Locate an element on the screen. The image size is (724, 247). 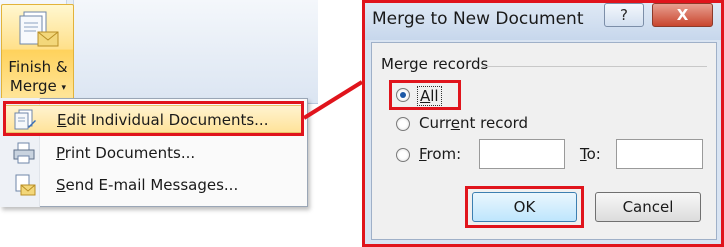
highlight-box-all is located at coordinates (425, 95).